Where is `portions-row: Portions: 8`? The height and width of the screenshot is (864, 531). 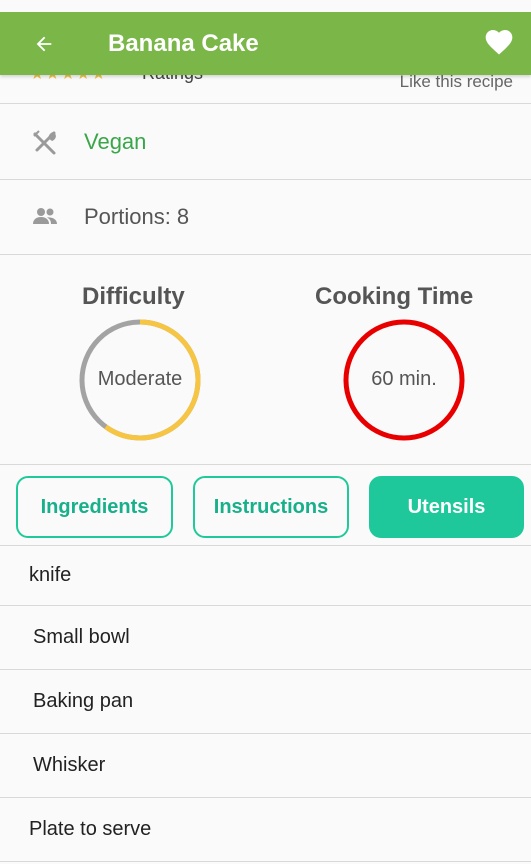 portions-row: Portions: 8 is located at coordinates (265, 217).